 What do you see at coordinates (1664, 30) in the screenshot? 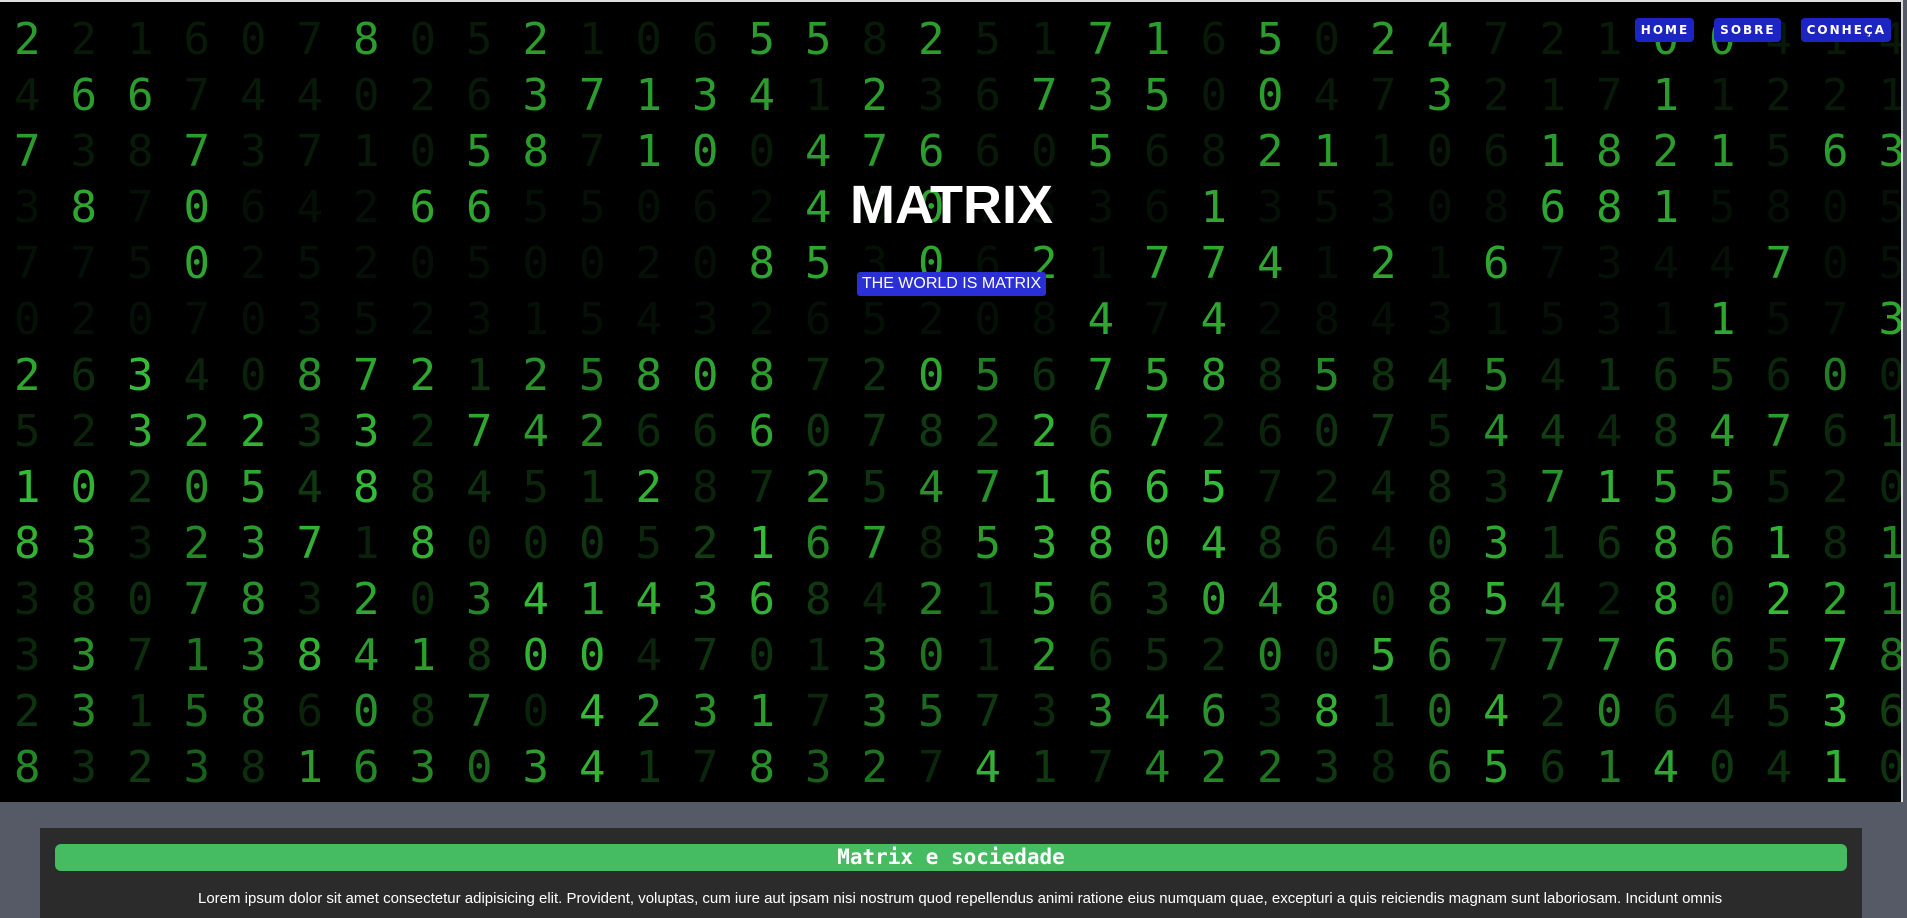
I see `nav-home-button: HOME` at bounding box center [1664, 30].